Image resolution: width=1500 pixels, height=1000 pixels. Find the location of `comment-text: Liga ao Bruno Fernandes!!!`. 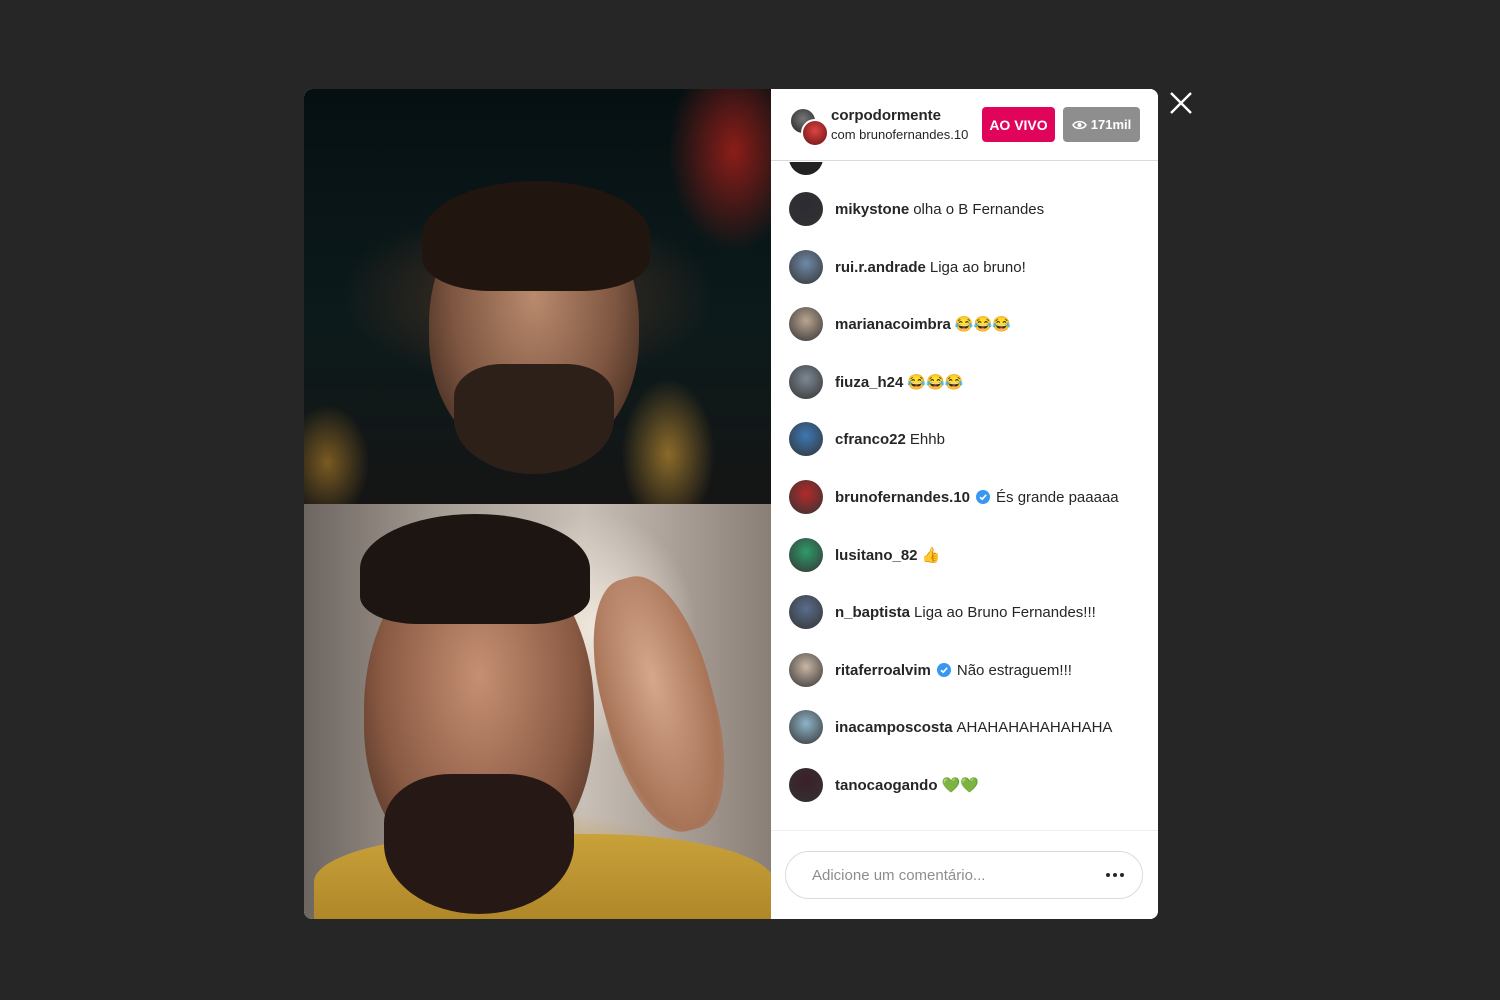

comment-text: Liga ao Bruno Fernandes!!! is located at coordinates (1005, 612).